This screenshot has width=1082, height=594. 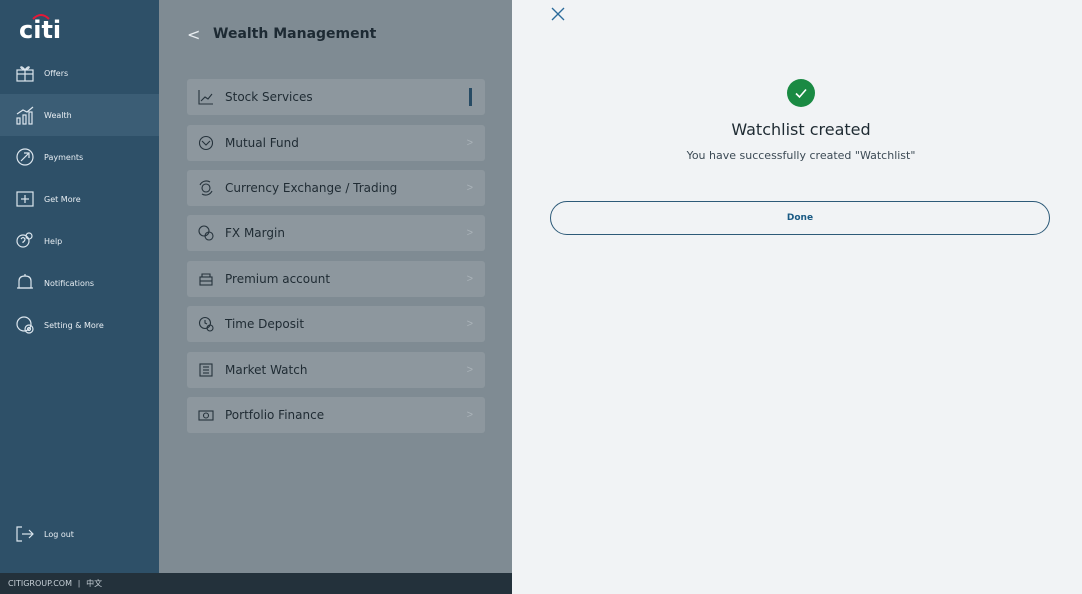 I want to click on sidebar-item-wealth: Wealth, so click(x=79, y=115).